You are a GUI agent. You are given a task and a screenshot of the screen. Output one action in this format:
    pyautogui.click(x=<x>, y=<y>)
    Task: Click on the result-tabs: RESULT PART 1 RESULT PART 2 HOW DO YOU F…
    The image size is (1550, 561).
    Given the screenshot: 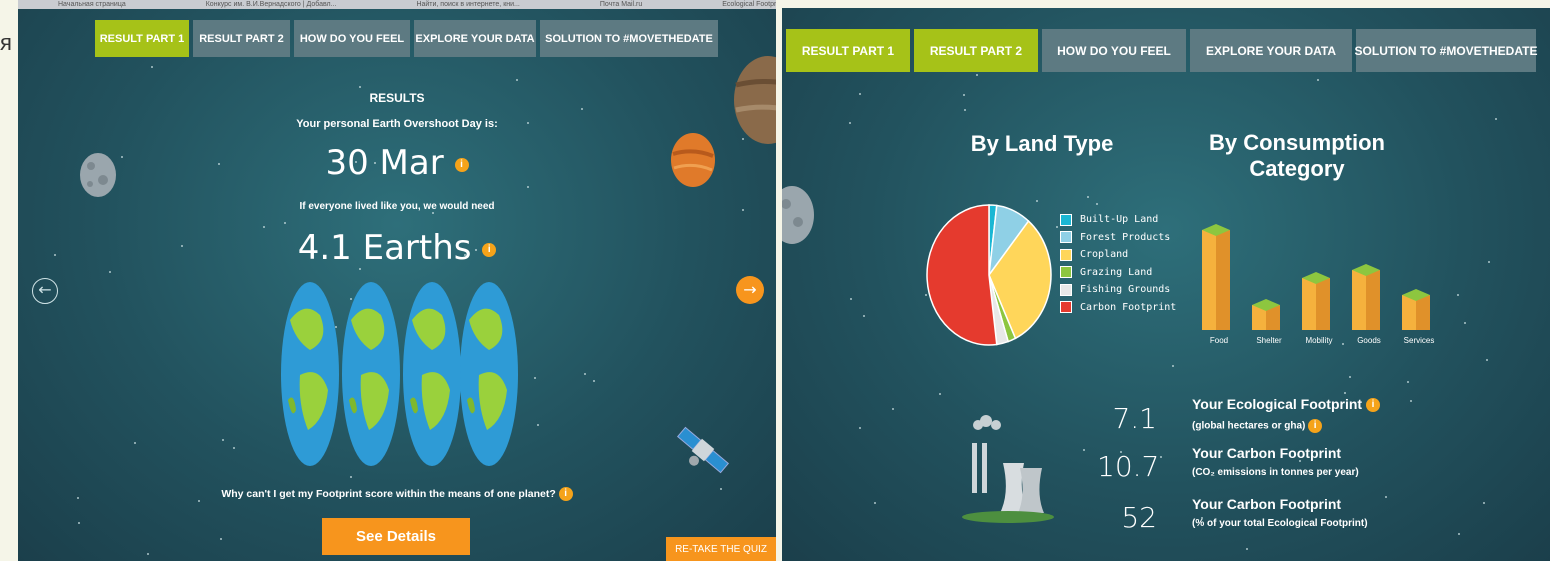 What is the action you would take?
    pyautogui.click(x=1161, y=50)
    